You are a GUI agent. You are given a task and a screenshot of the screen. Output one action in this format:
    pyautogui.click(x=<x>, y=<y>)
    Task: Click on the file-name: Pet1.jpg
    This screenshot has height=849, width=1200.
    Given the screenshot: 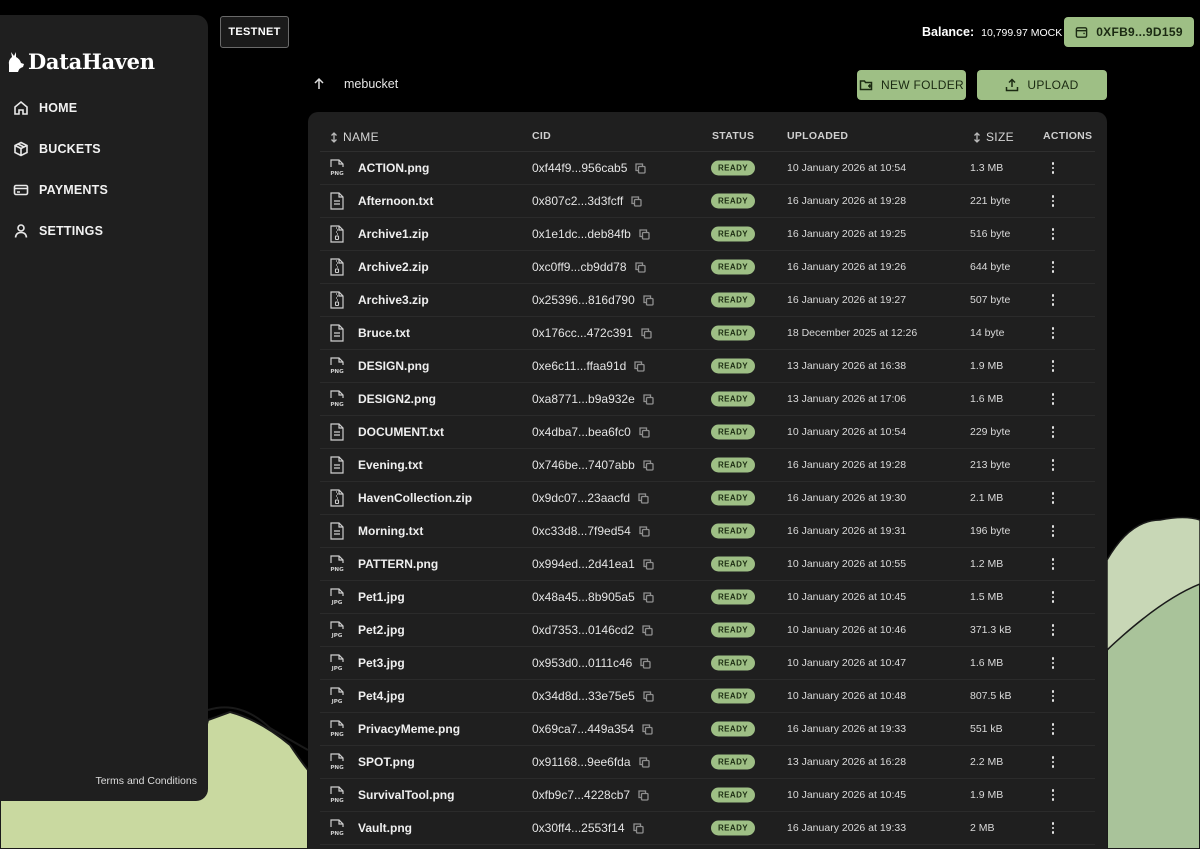 What is the action you would take?
    pyautogui.click(x=381, y=597)
    